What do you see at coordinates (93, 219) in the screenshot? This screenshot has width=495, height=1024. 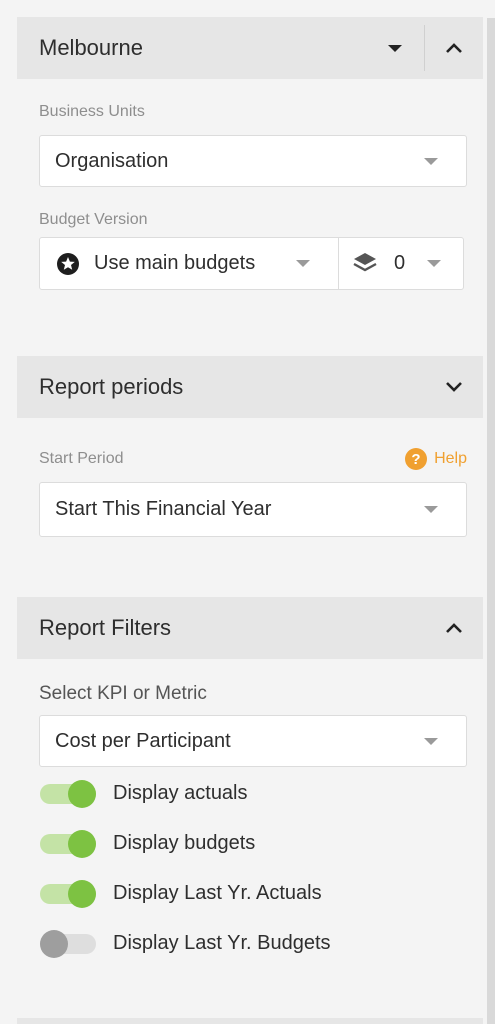 I see `budget-version-label: Budget Version` at bounding box center [93, 219].